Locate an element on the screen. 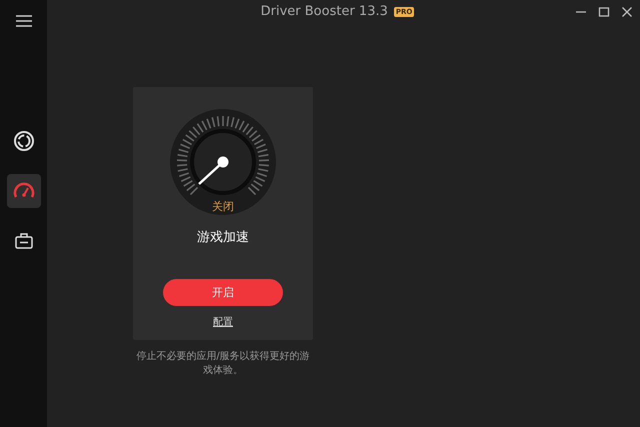 This screenshot has width=640, height=427. start-button: 开启 is located at coordinates (223, 292).